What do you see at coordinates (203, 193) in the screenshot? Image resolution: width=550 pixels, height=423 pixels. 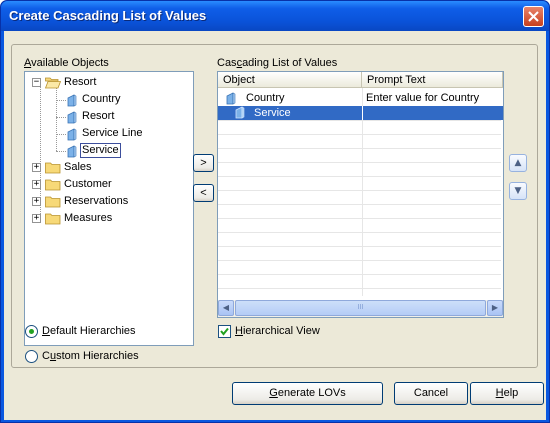 I see `remove-button: <` at bounding box center [203, 193].